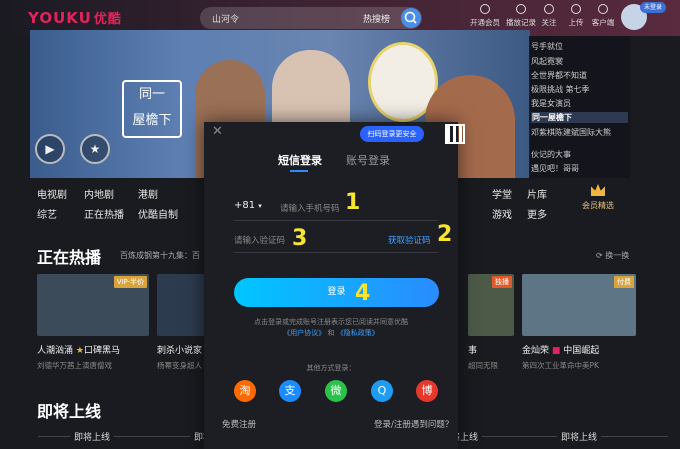 This screenshot has height=449, width=680. I want to click on qr-code-icon, so click(455, 134).